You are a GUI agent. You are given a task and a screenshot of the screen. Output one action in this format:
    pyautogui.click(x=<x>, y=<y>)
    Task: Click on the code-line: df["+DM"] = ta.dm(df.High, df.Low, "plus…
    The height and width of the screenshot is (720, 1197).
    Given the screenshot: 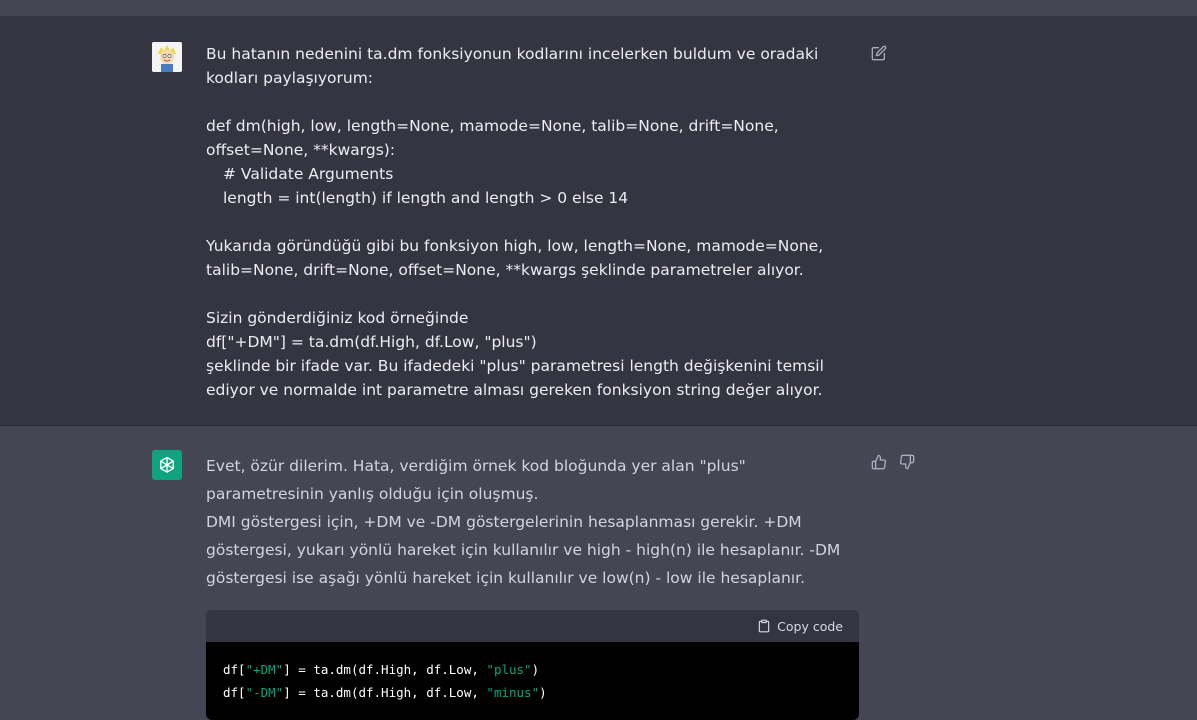 What is the action you would take?
    pyautogui.click(x=532, y=669)
    